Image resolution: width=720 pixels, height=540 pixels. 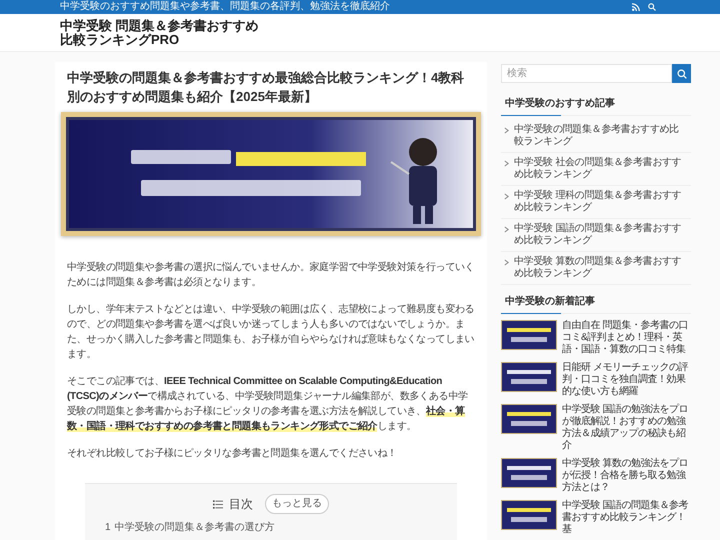 What do you see at coordinates (271, 275) in the screenshot?
I see `article-paragraph: 中学受験の問題集や参考書の選択に悩んでいませんか。家庭学習で中学受験対策を行っていくためには問題集＆参考書は必須となります。` at bounding box center [271, 275].